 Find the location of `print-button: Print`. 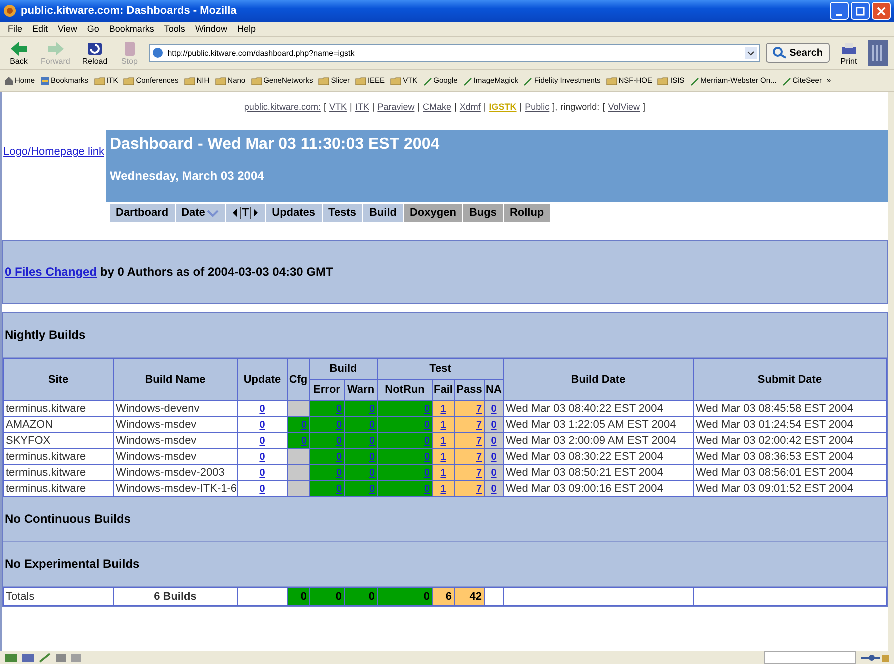

print-button: Print is located at coordinates (849, 53).